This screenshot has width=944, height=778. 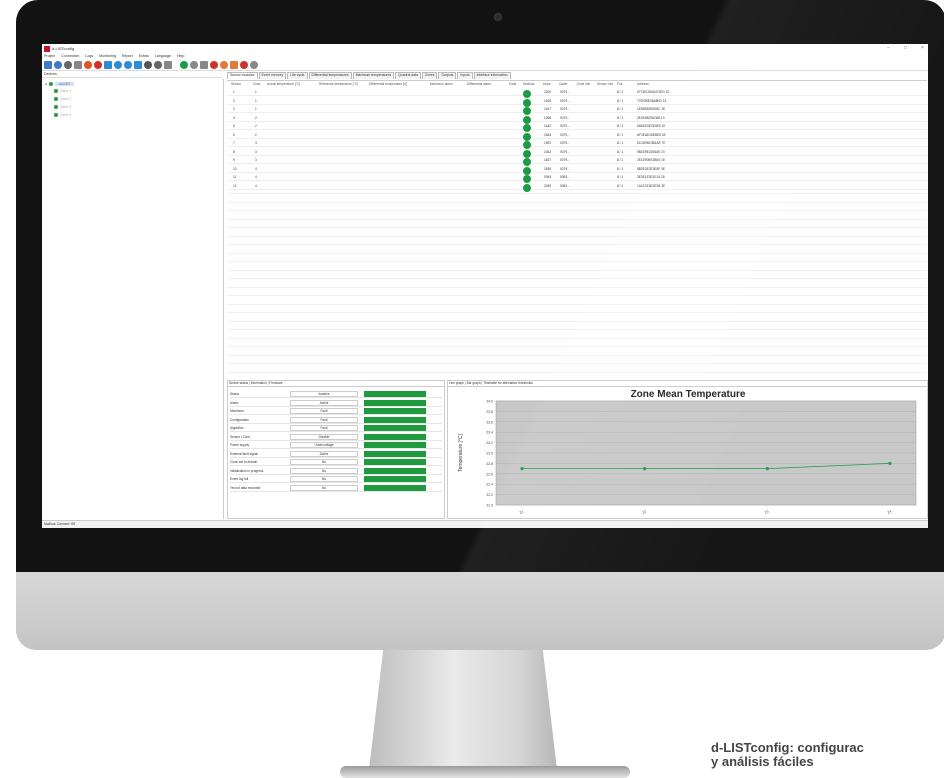 What do you see at coordinates (144, 56) in the screenshot?
I see `menu-item-extras: Extras` at bounding box center [144, 56].